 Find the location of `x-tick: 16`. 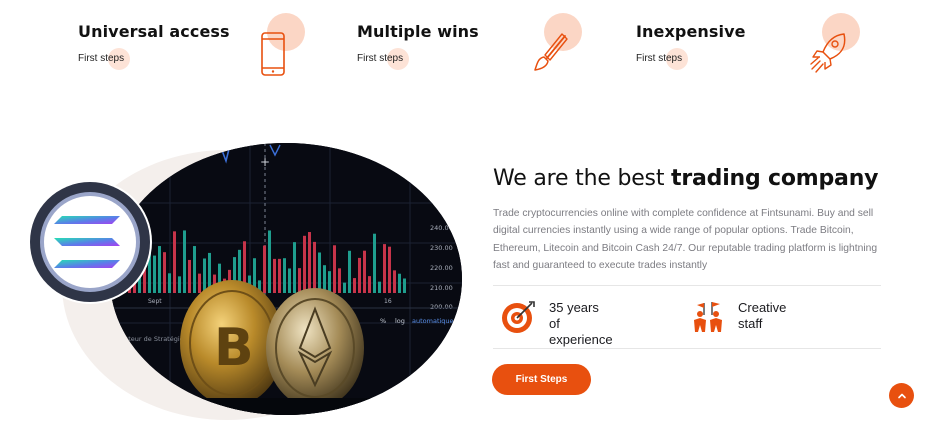

x-tick: 16 is located at coordinates (388, 301).